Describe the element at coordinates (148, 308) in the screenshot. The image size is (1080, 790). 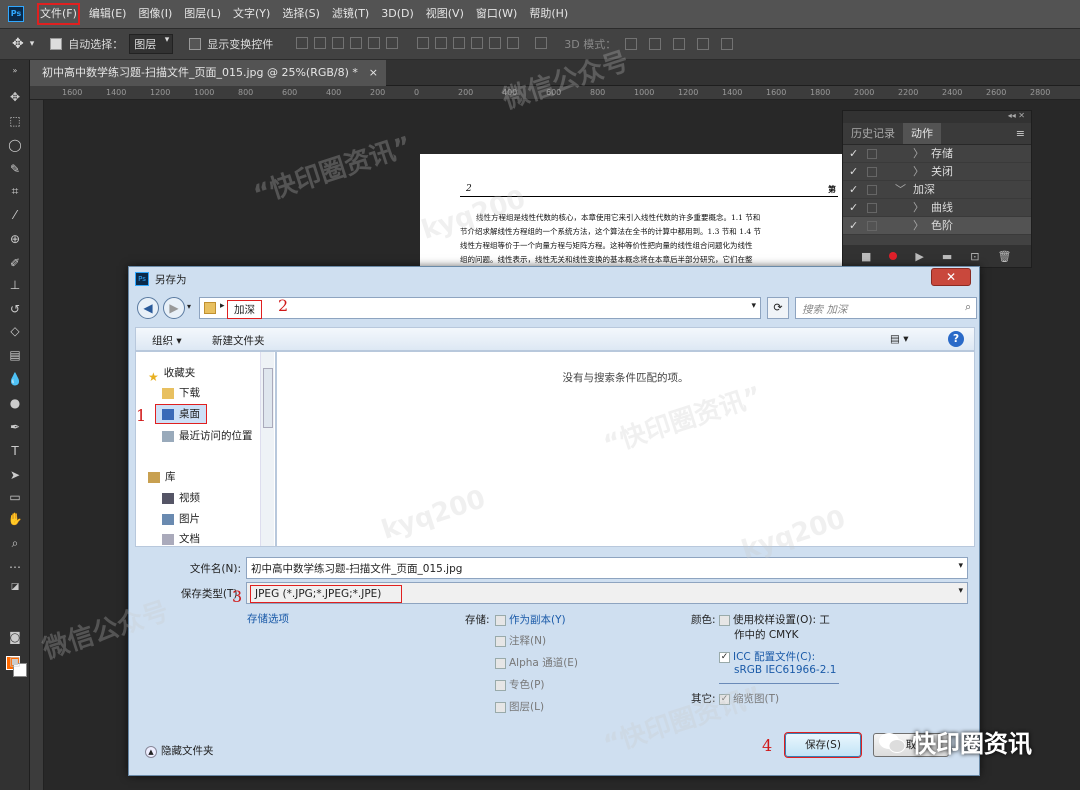
I see `back-arrow-icon: ◀` at that location.